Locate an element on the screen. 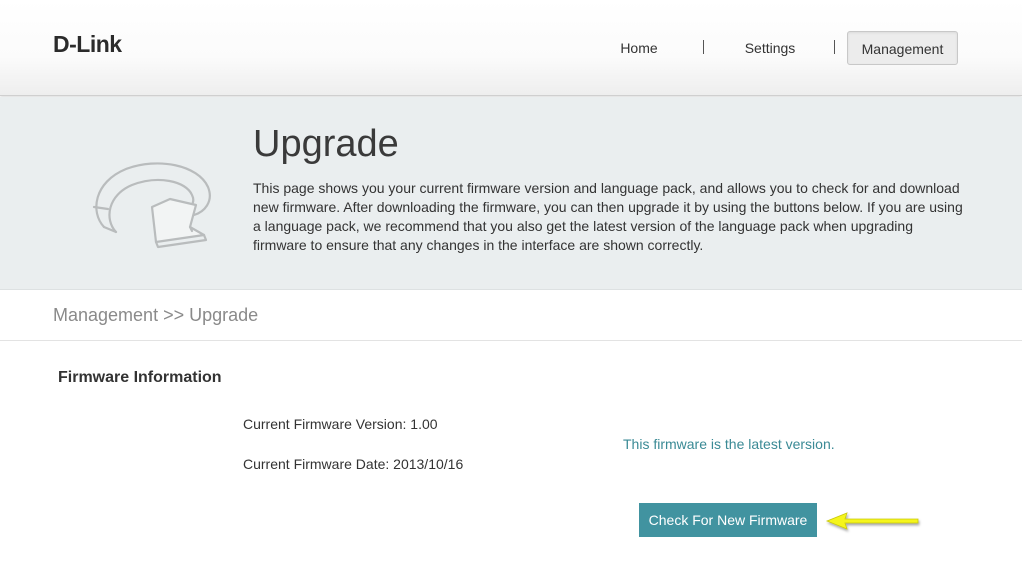 The height and width of the screenshot is (563, 1022). firmware-version-row: Current Firmware Version: 1.00 is located at coordinates (340, 424).